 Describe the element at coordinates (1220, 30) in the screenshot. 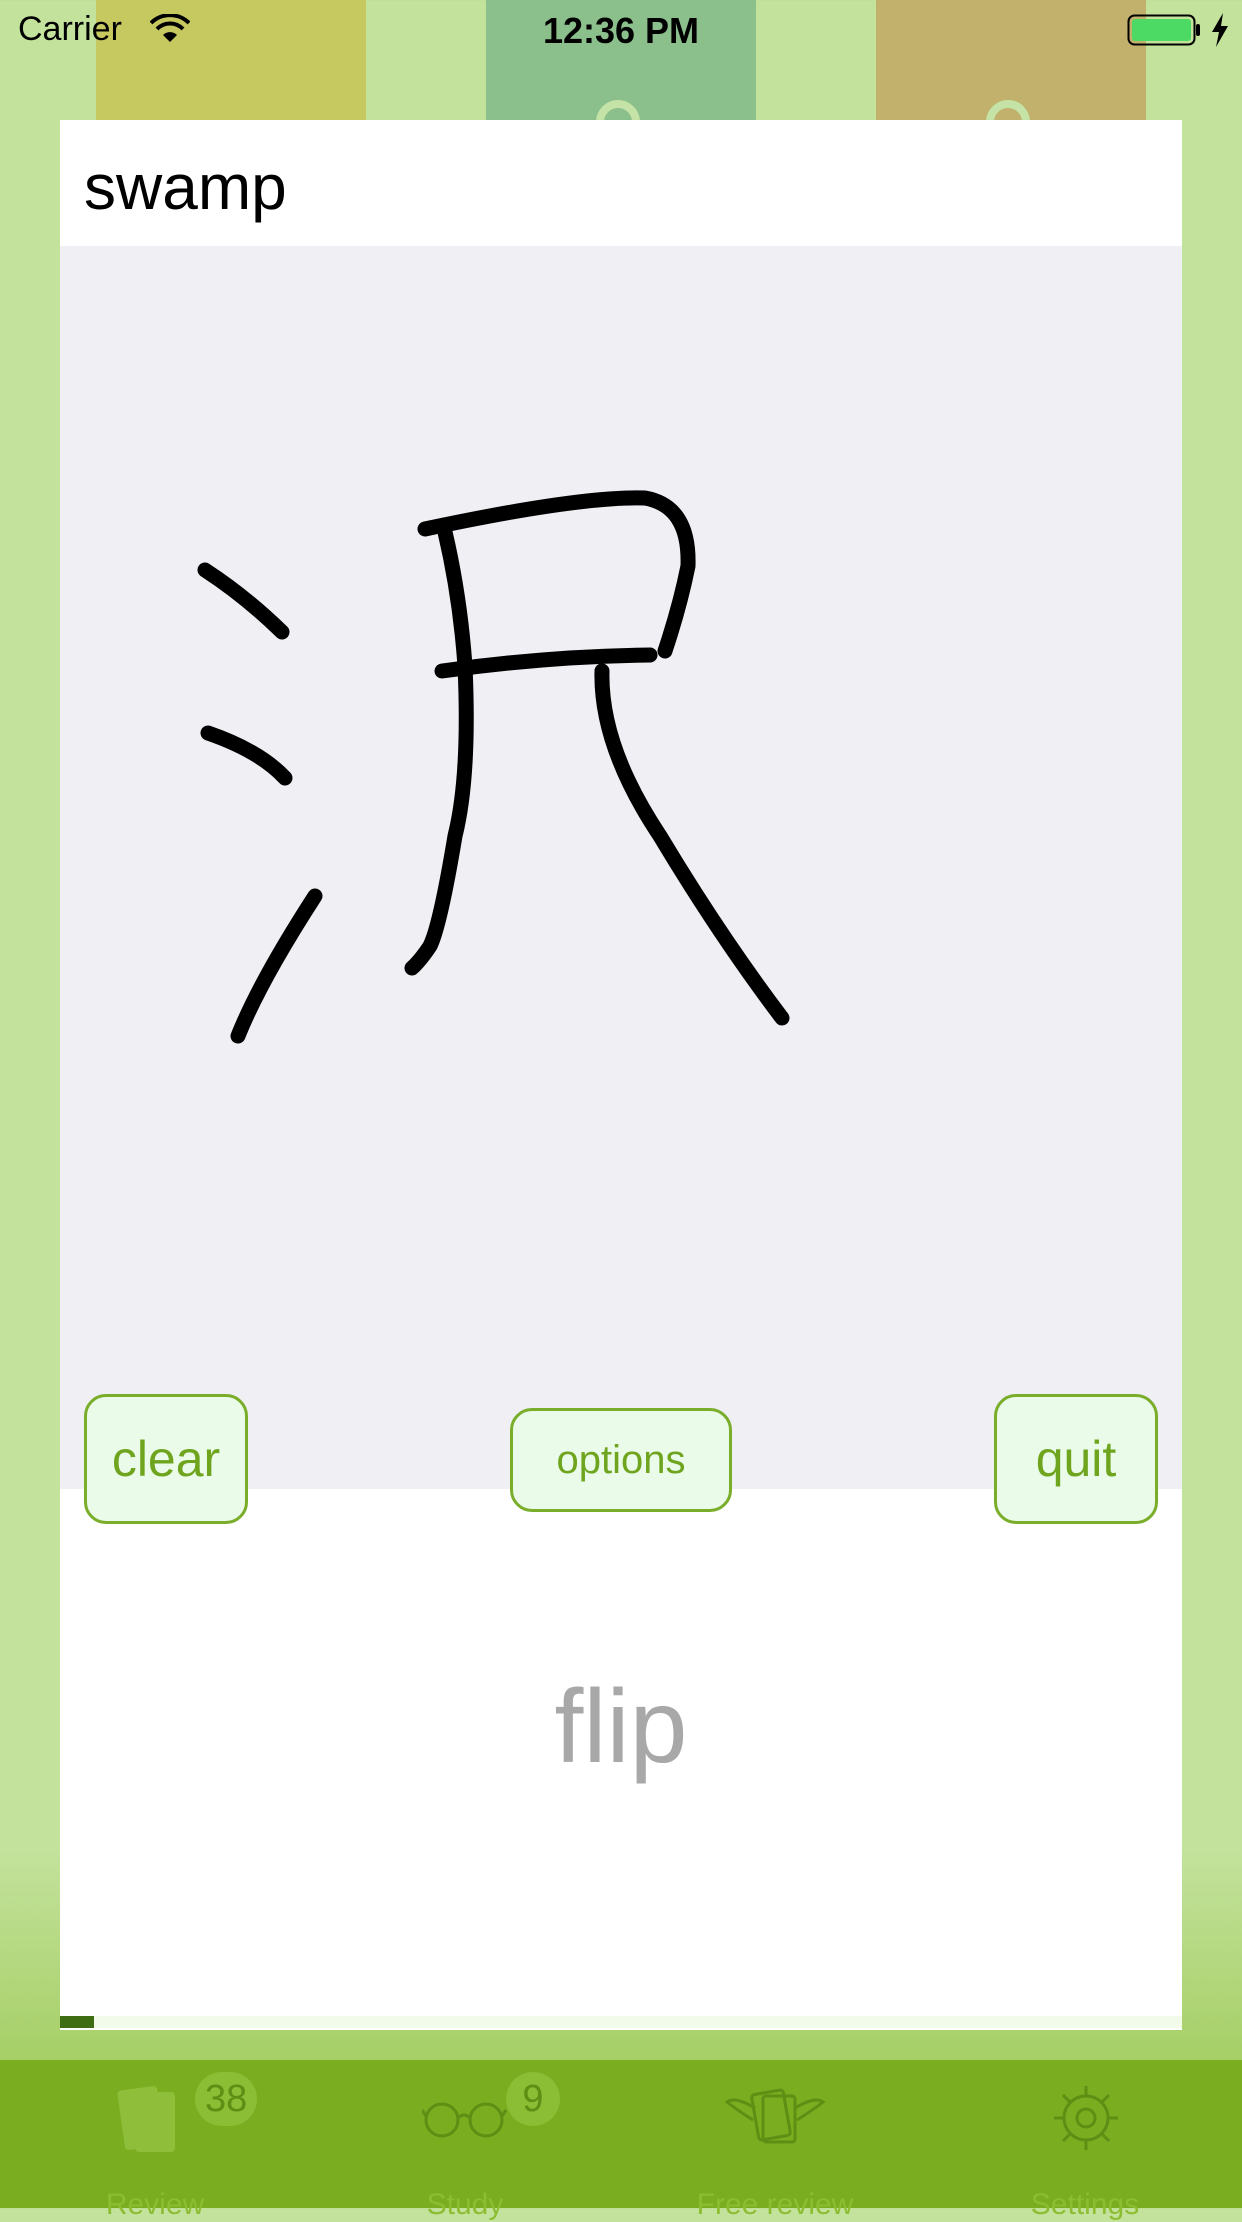

I see `charging-icon` at that location.